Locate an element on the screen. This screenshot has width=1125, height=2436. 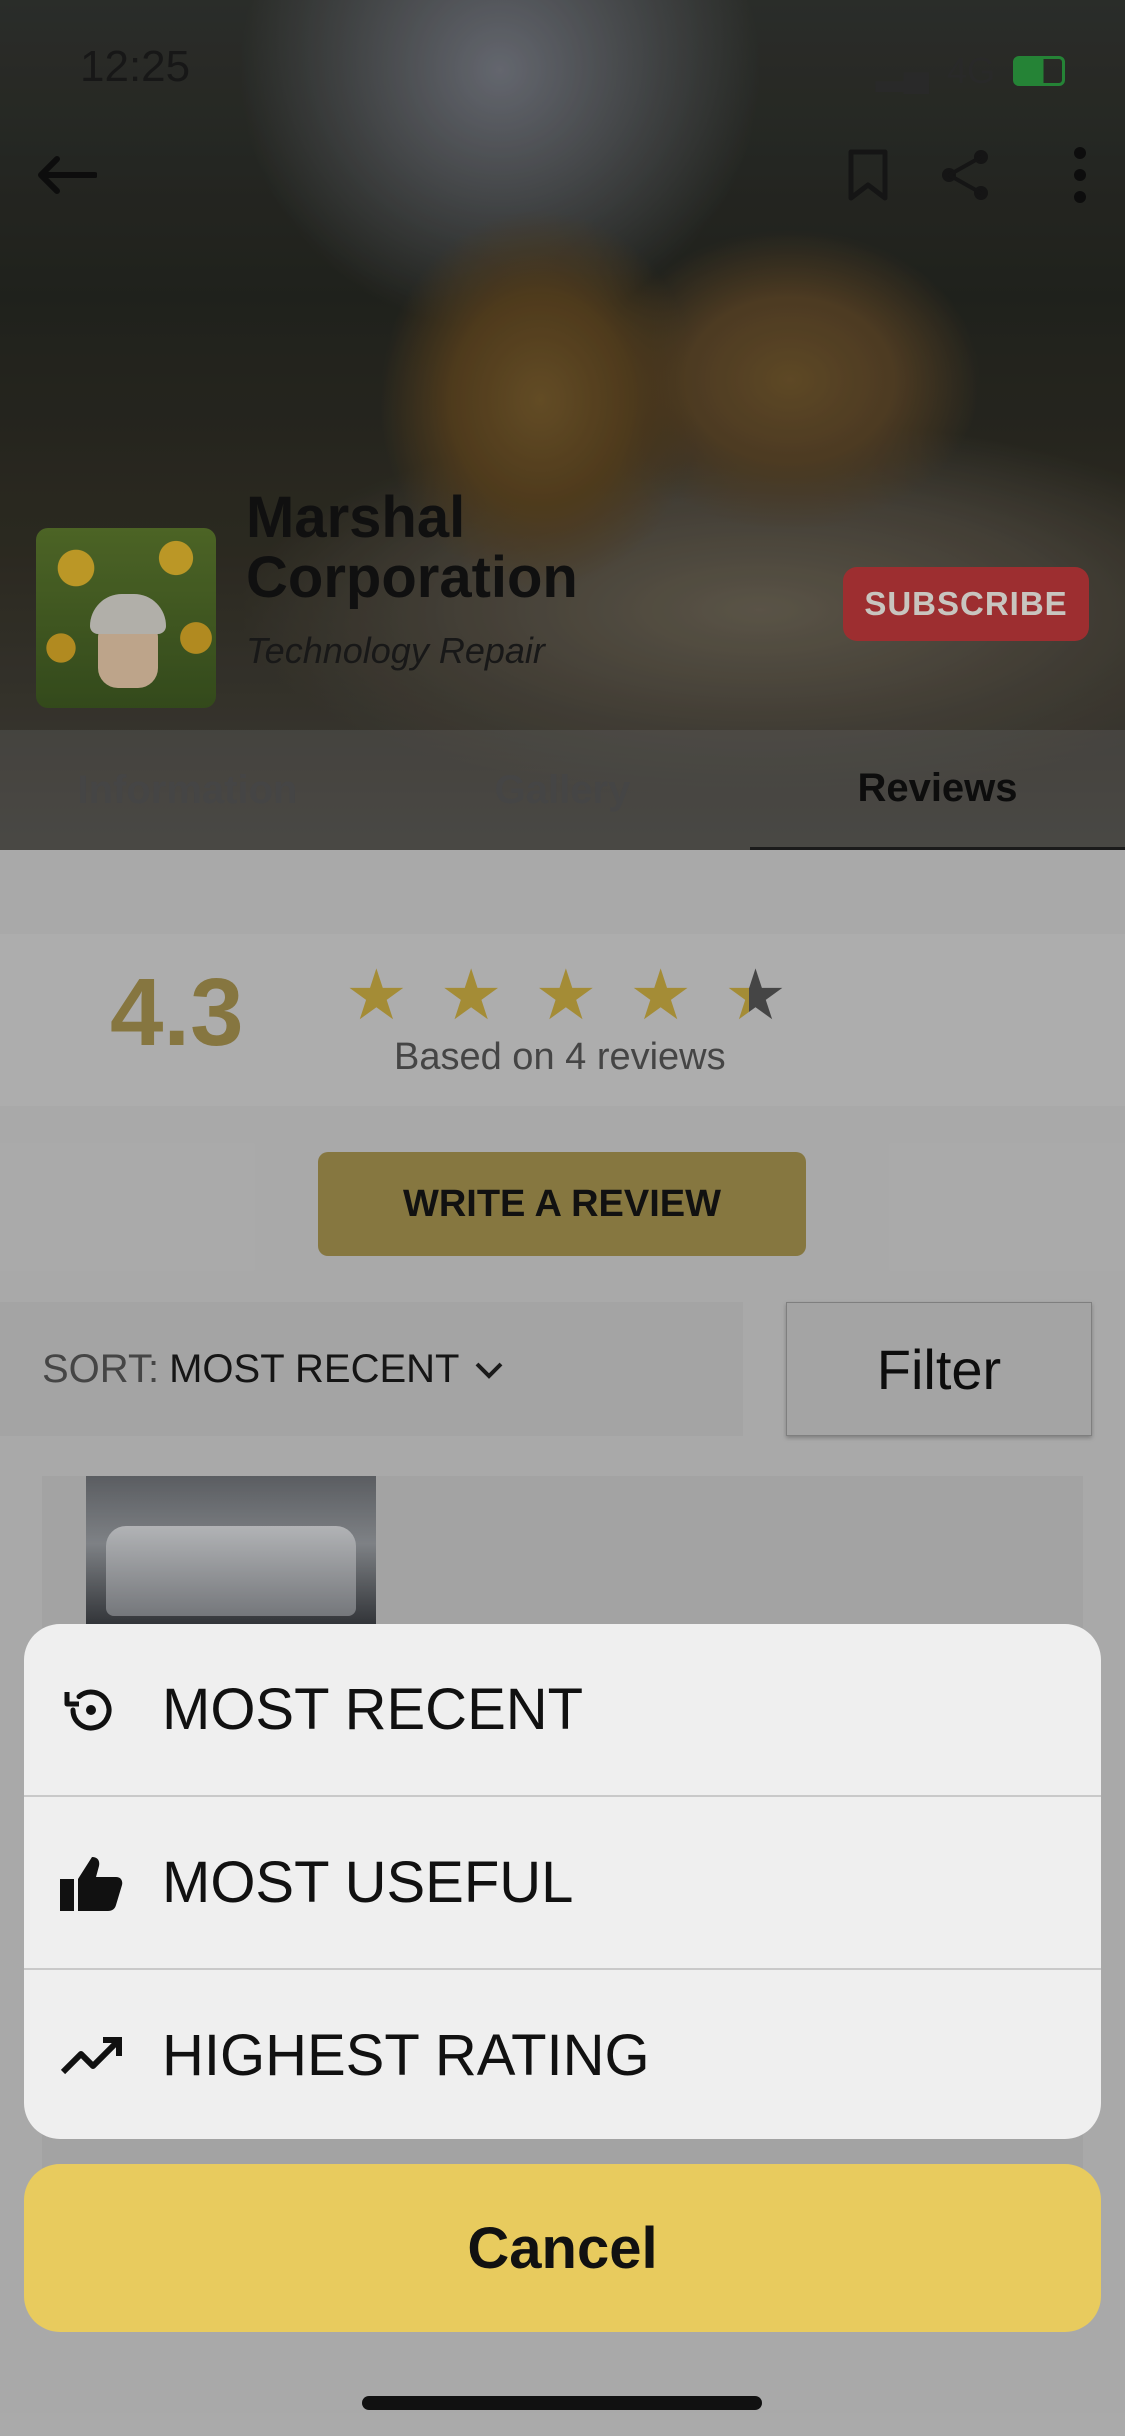
trending-up-icon is located at coordinates (91, 2056).